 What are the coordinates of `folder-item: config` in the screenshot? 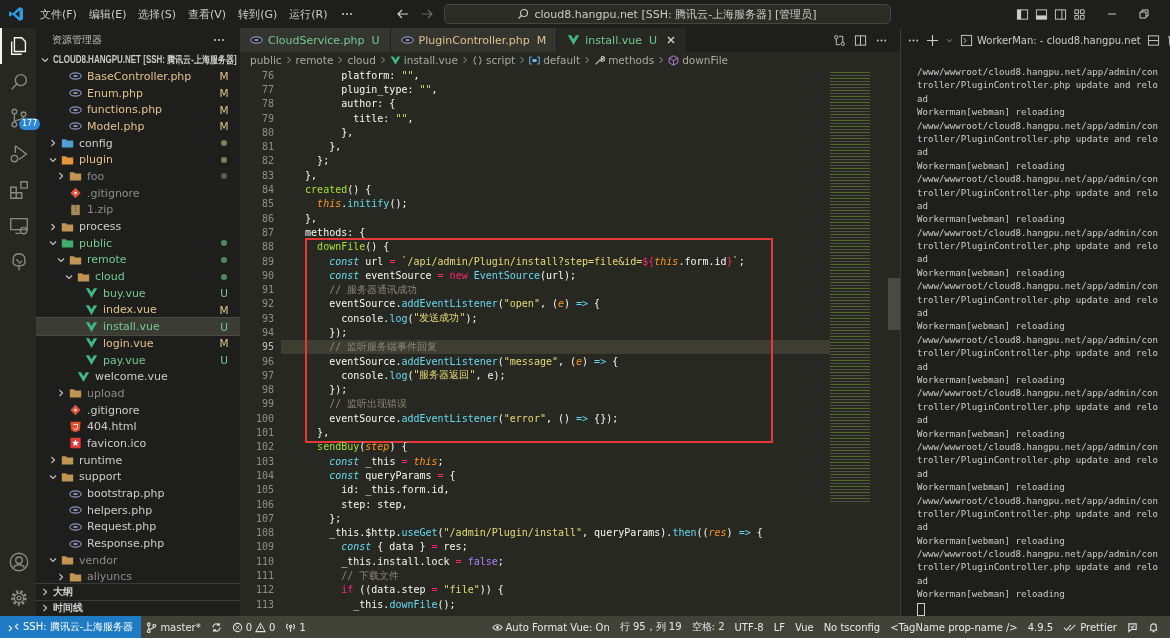 It's located at (138, 143).